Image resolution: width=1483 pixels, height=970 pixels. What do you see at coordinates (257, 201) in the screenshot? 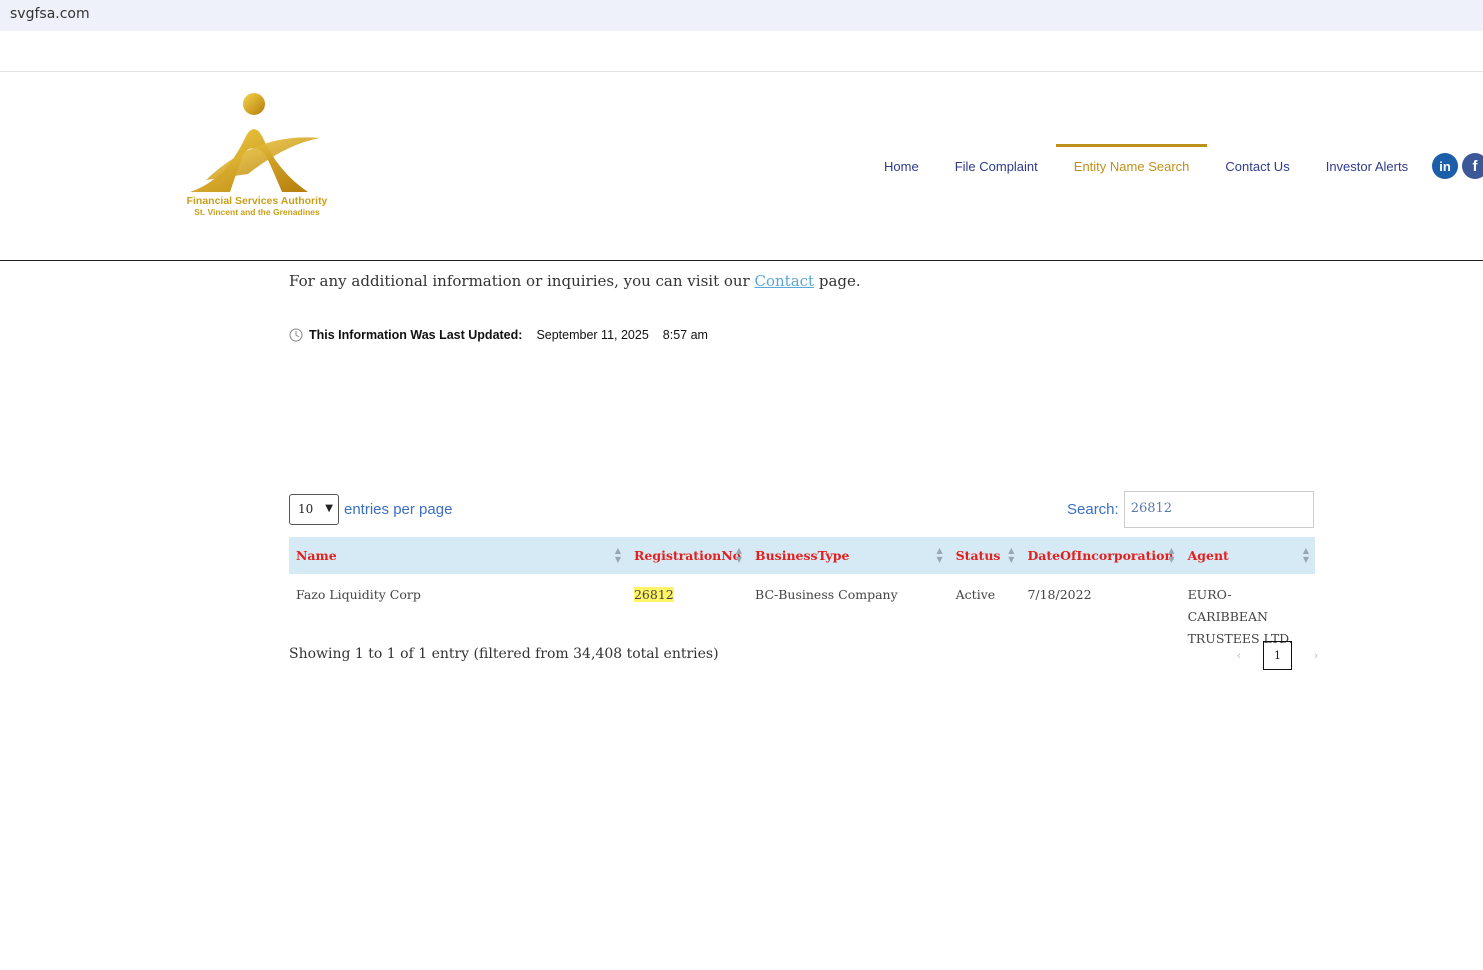
I see `logo-name: Financial Services Authority` at bounding box center [257, 201].